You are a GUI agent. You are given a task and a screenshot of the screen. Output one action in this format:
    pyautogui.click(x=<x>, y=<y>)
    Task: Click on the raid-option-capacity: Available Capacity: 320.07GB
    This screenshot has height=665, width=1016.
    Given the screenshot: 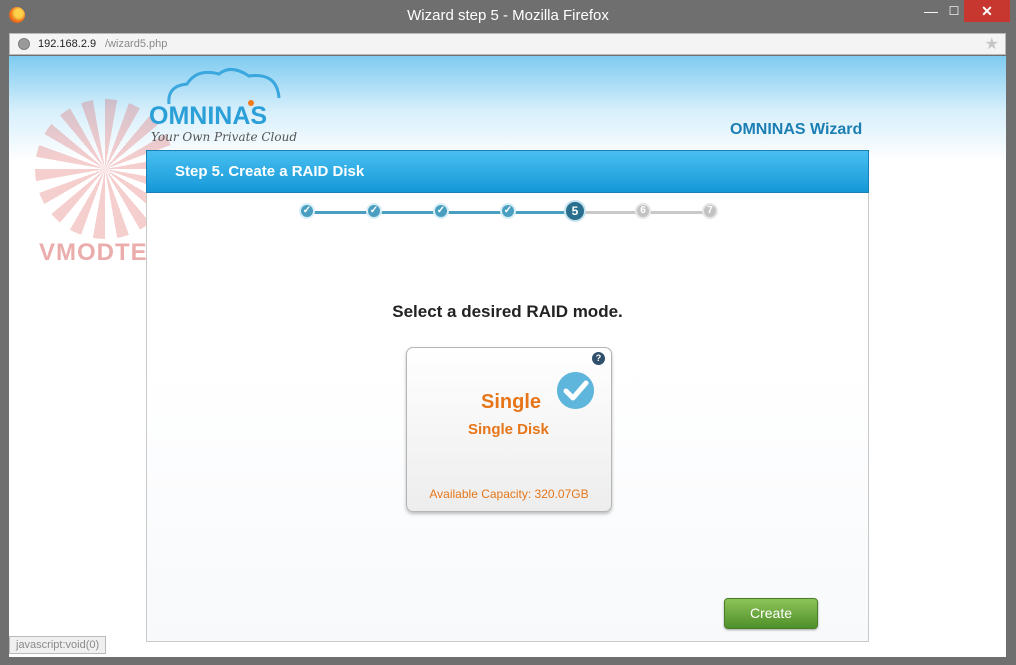 What is the action you would take?
    pyautogui.click(x=509, y=494)
    